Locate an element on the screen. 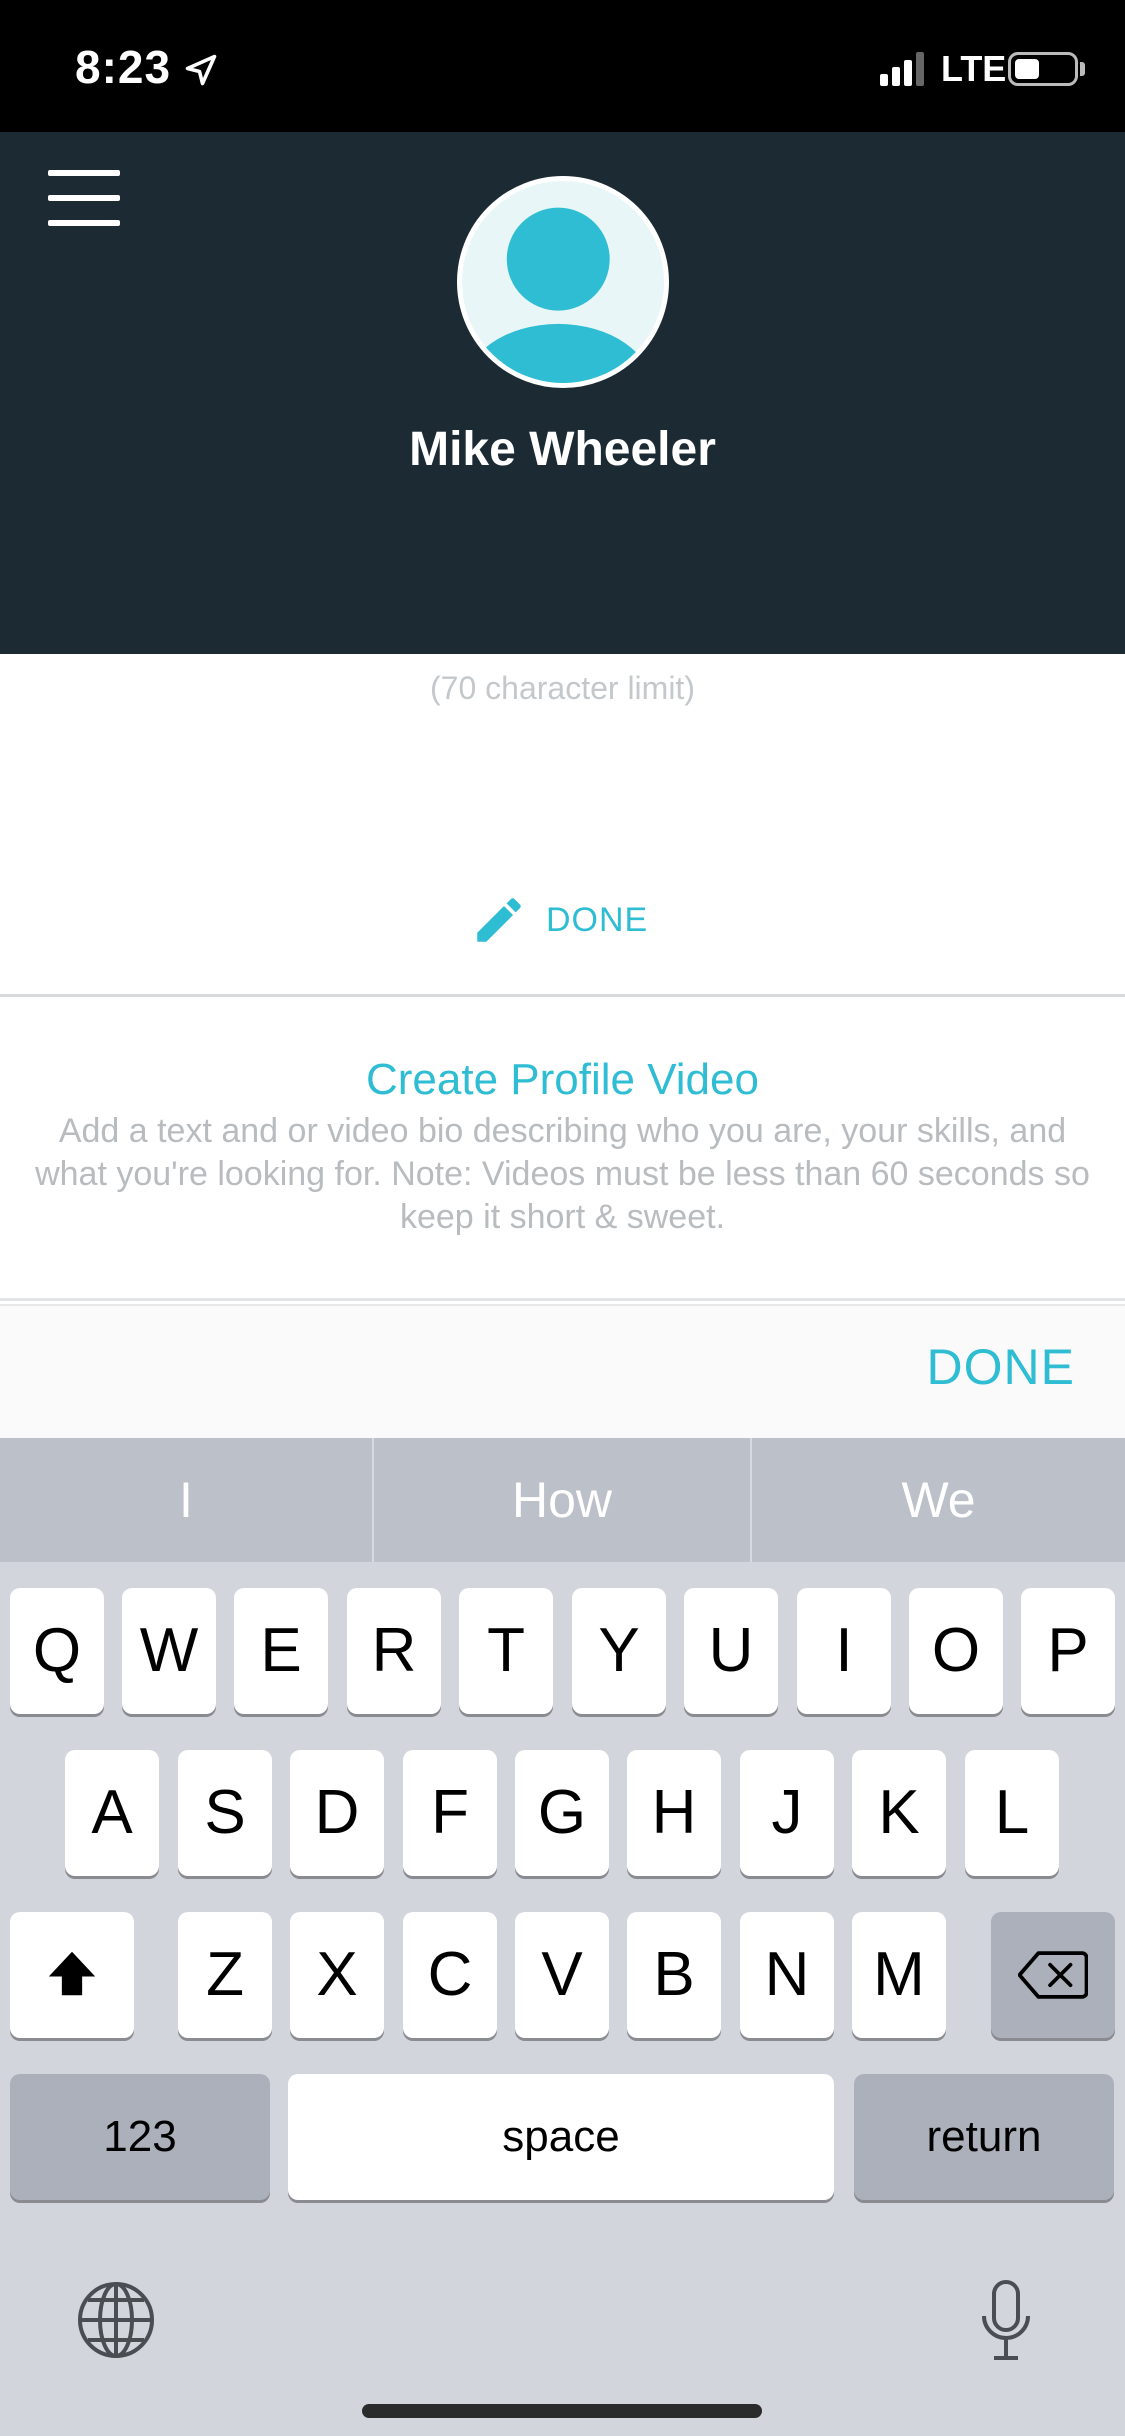 The image size is (1125, 2436). status-bar: 8:23 LTE is located at coordinates (562, 66).